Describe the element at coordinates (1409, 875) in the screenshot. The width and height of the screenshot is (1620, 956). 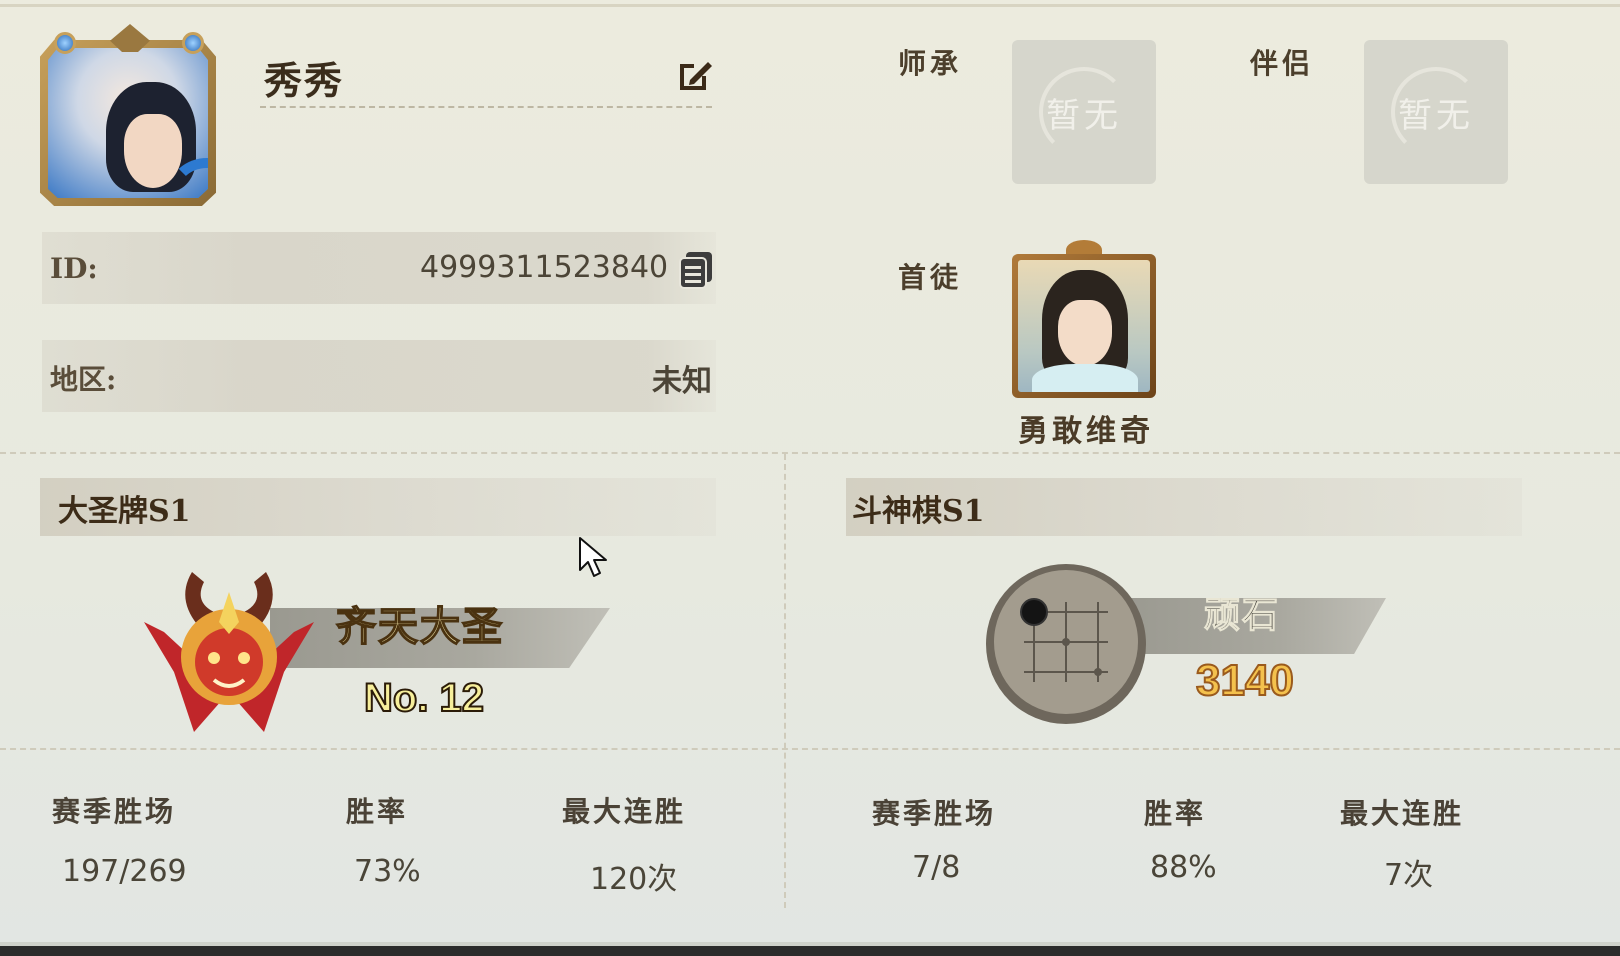
I see `doushen-streak-value: 7次` at that location.